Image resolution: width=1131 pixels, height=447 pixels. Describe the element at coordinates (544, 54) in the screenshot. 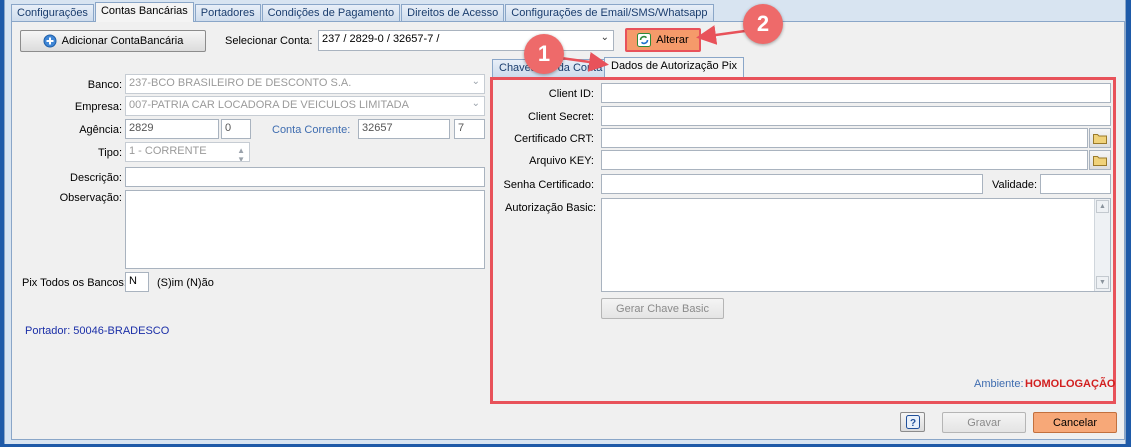

I see `callout-1: 1` at that location.